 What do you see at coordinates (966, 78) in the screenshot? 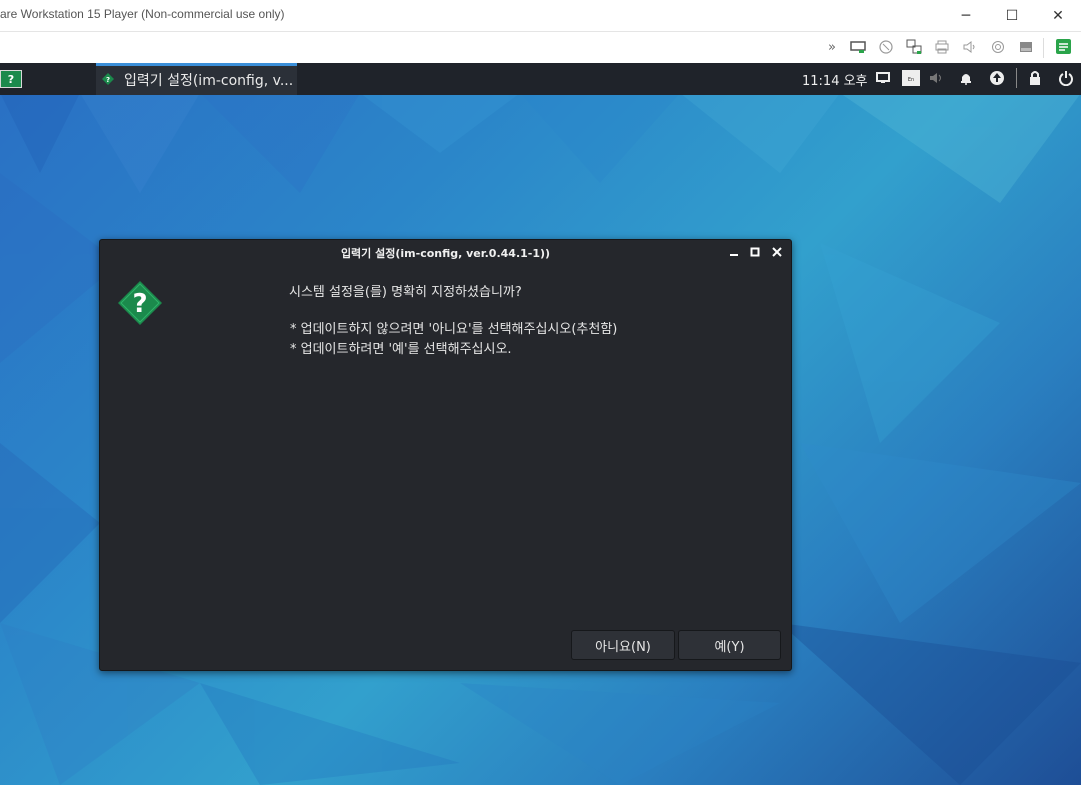
I see `bell-icon` at bounding box center [966, 78].